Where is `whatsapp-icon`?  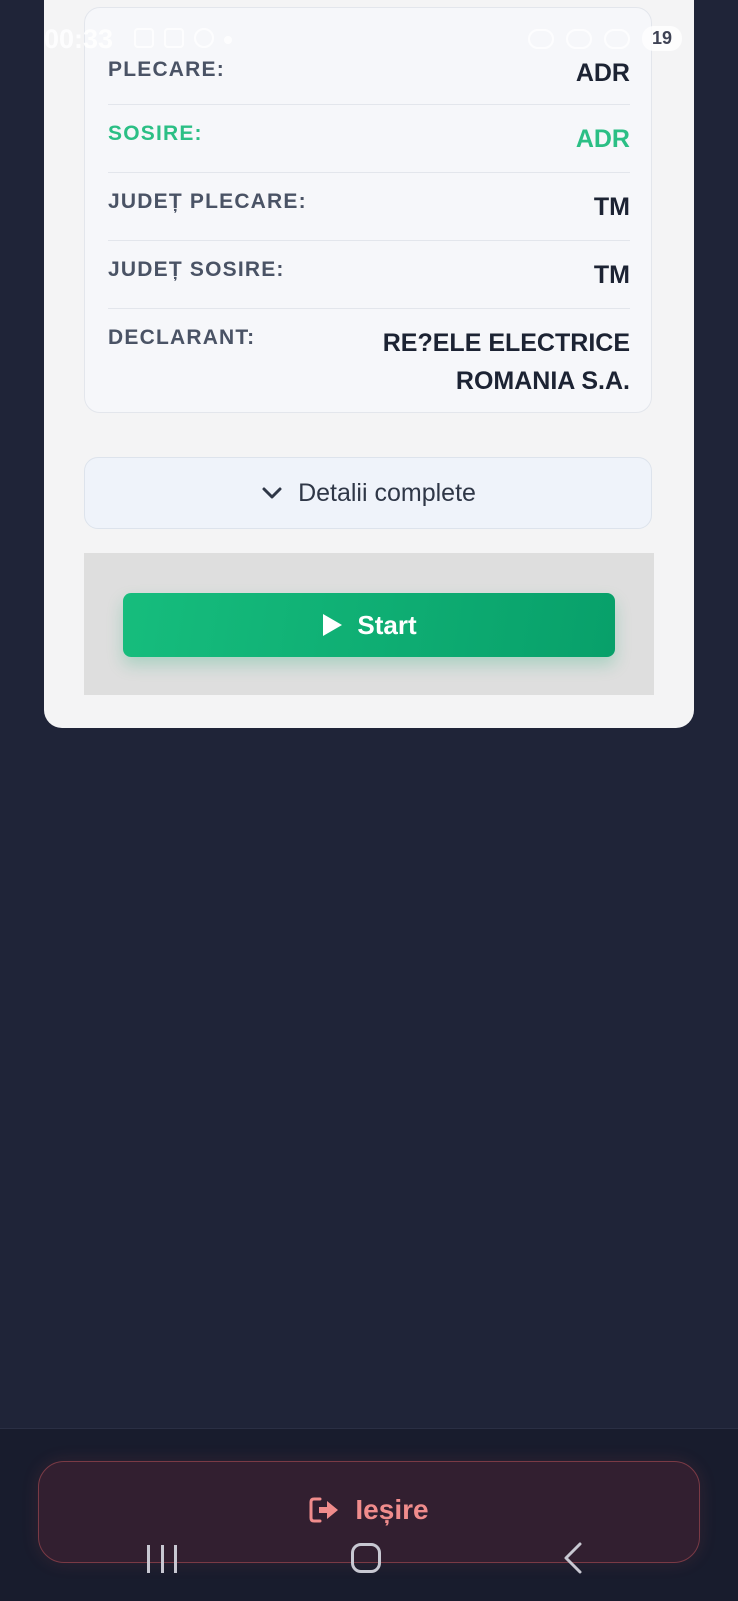
whatsapp-icon is located at coordinates (204, 38).